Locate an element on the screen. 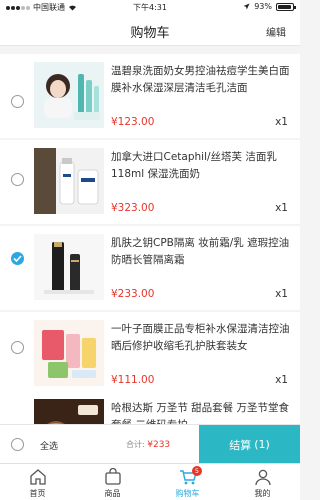 Image resolution: width=320 pixels, height=500 pixels. tab-cart: 5 购物车 is located at coordinates (187, 482).